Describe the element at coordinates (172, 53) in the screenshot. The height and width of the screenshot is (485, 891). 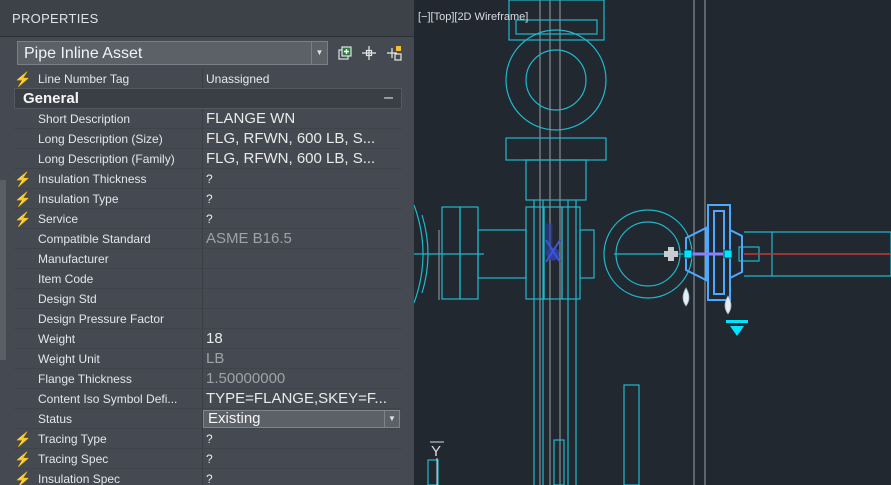
I see `object-type-selector: Pipe Inline Asset ▼` at that location.